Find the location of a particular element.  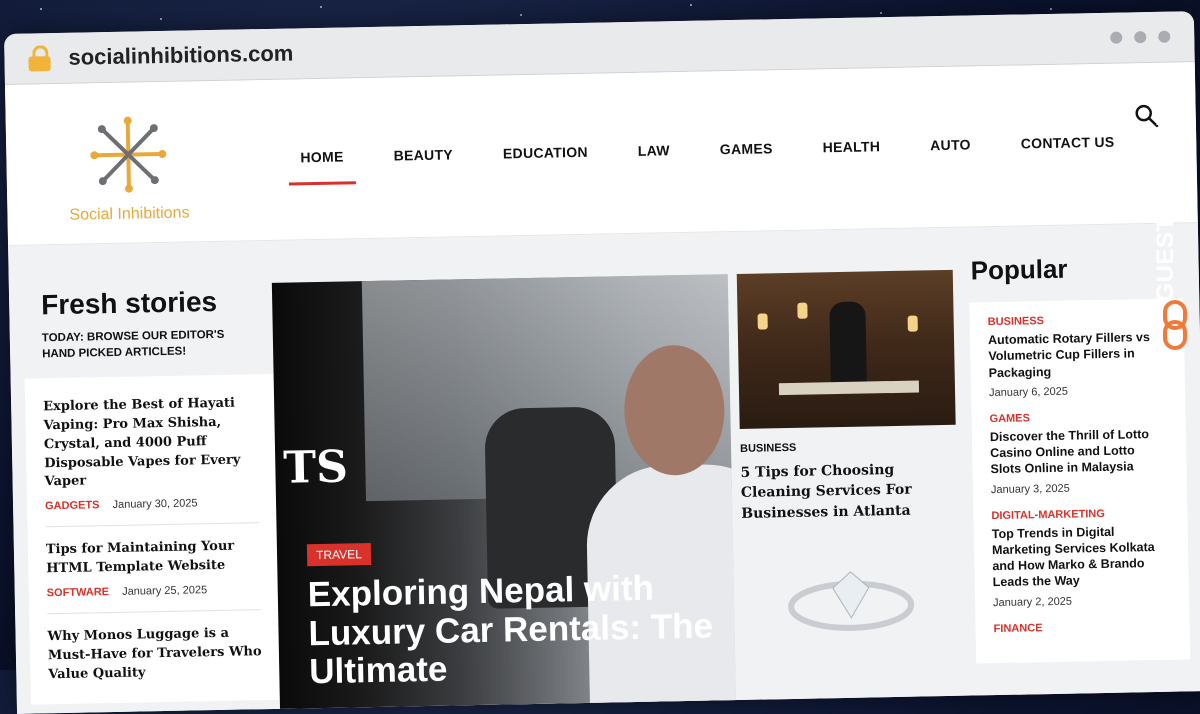

nav-home: HOME is located at coordinates (322, 156).